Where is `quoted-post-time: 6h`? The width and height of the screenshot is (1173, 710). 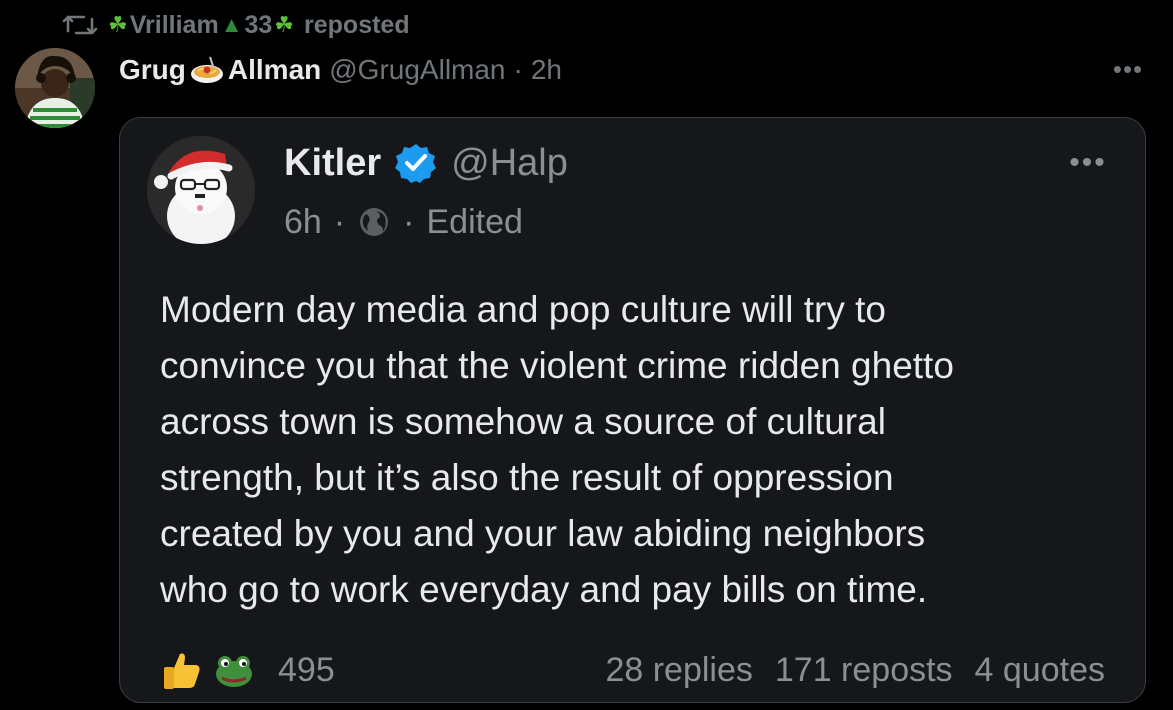 quoted-post-time: 6h is located at coordinates (303, 222).